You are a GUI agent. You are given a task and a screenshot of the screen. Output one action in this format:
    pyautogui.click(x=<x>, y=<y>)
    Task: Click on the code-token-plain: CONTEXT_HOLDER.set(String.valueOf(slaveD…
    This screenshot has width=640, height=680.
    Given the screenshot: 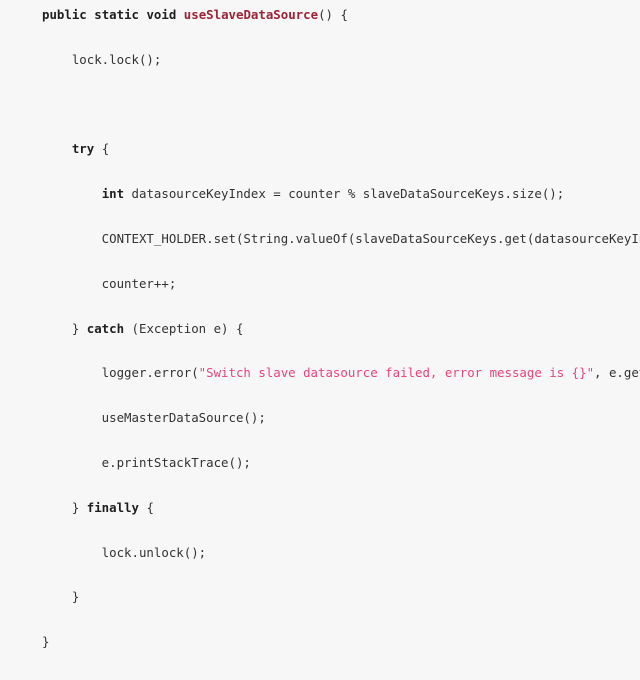 What is the action you would take?
    pyautogui.click(x=341, y=238)
    